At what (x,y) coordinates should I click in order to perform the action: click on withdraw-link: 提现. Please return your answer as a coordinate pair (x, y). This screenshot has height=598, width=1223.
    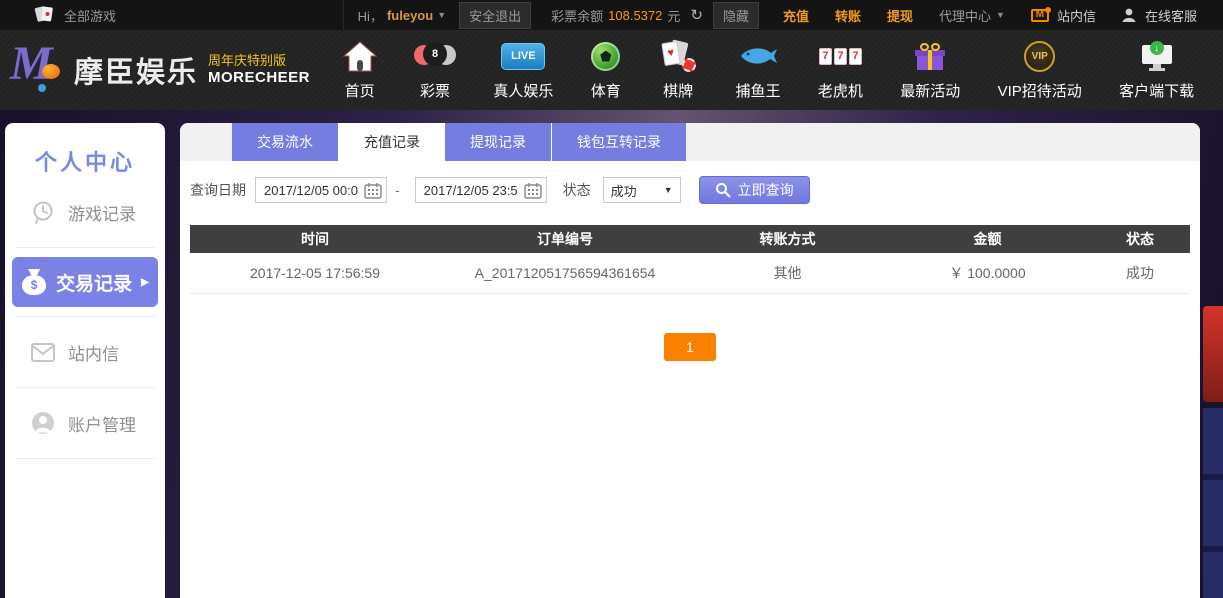
    Looking at the image, I should click on (900, 15).